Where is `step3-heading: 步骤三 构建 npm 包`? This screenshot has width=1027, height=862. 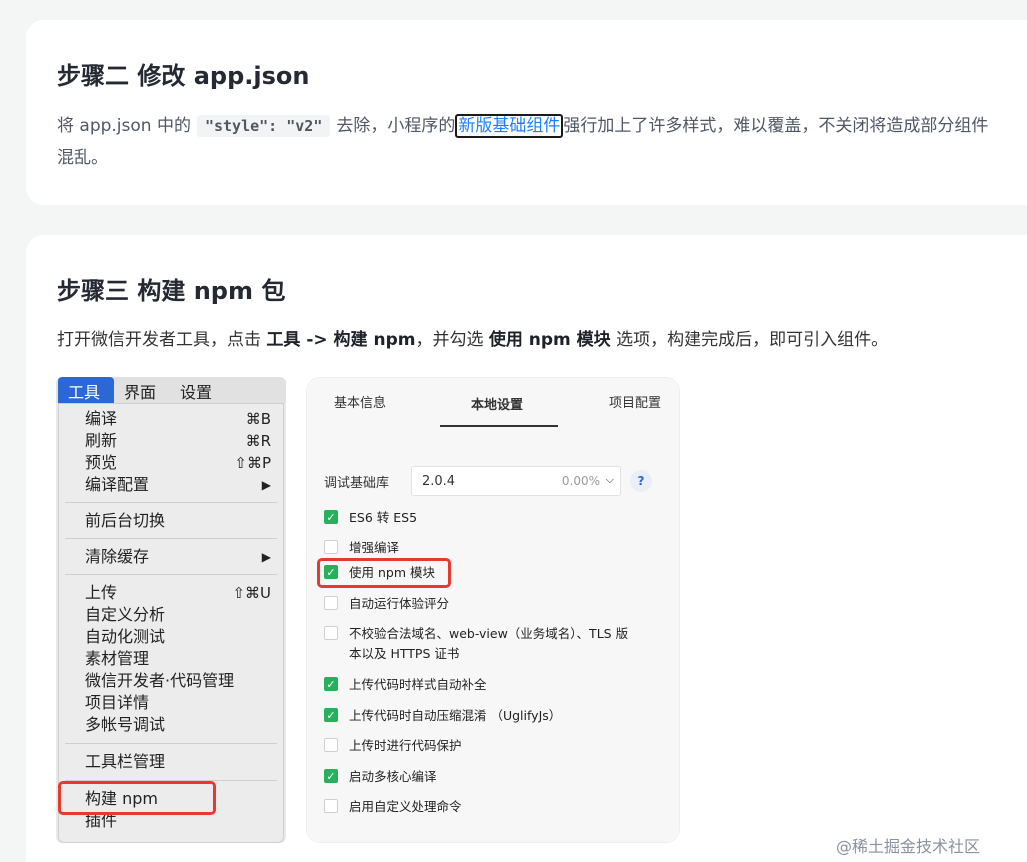 step3-heading: 步骤三 构建 npm 包 is located at coordinates (171, 291).